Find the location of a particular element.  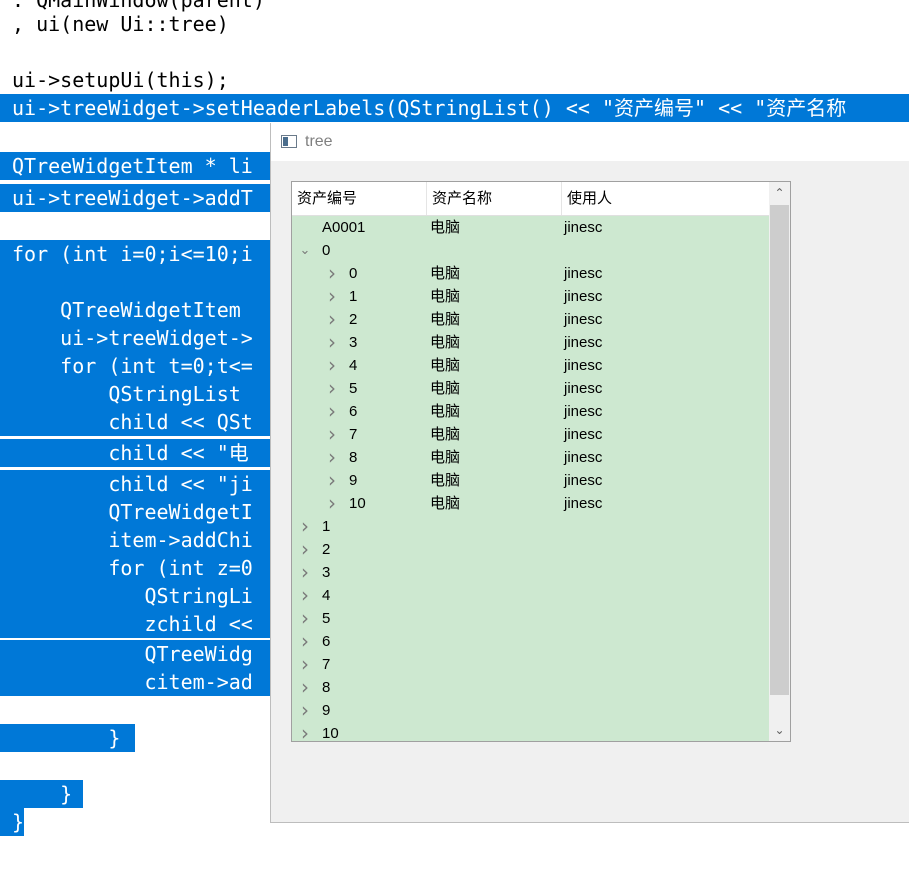

window-title: tree is located at coordinates (319, 141).